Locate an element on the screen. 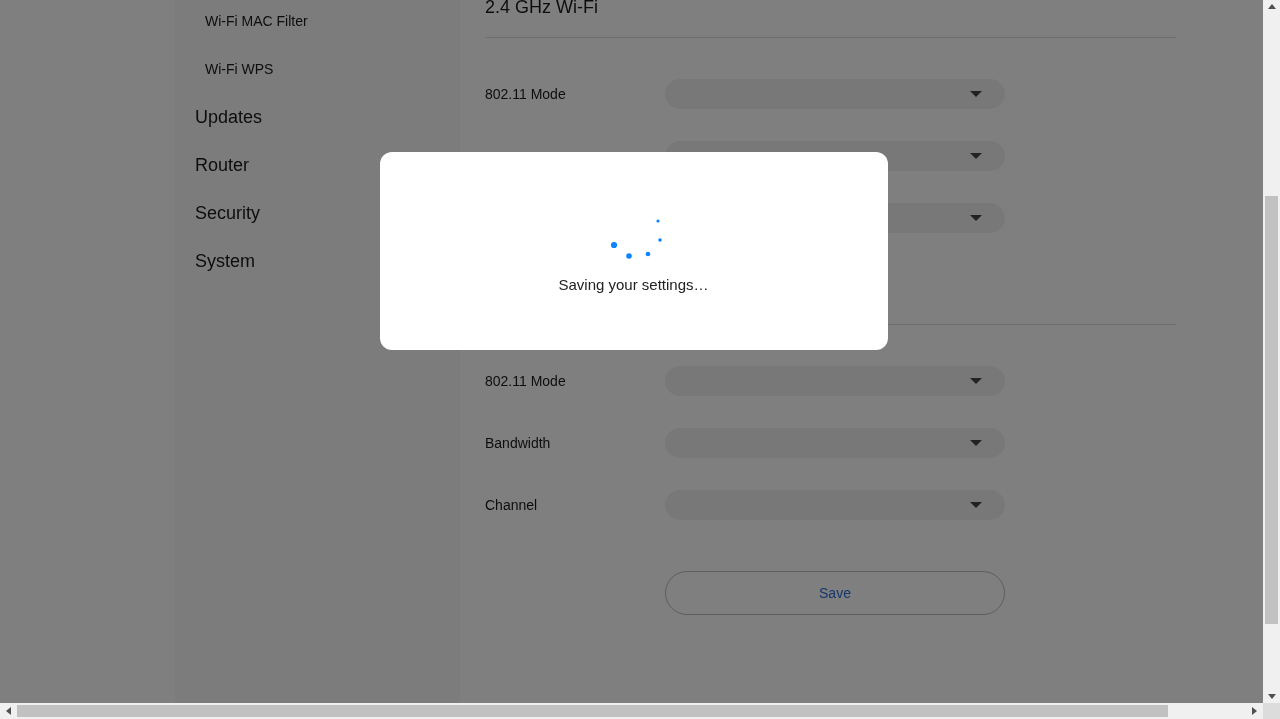 The height and width of the screenshot is (719, 1280). scroll-up-arrow-icon is located at coordinates (1271, 6).